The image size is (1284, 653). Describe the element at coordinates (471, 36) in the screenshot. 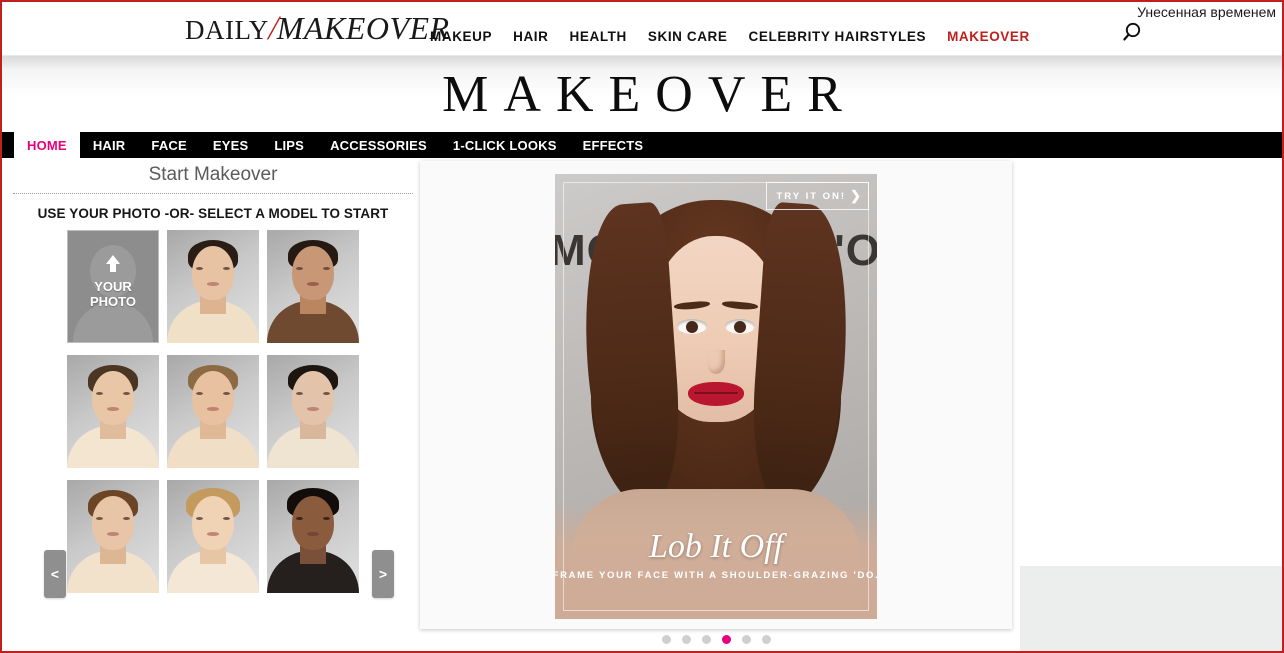

I see `nav-item-makeup: MAKEUP` at that location.